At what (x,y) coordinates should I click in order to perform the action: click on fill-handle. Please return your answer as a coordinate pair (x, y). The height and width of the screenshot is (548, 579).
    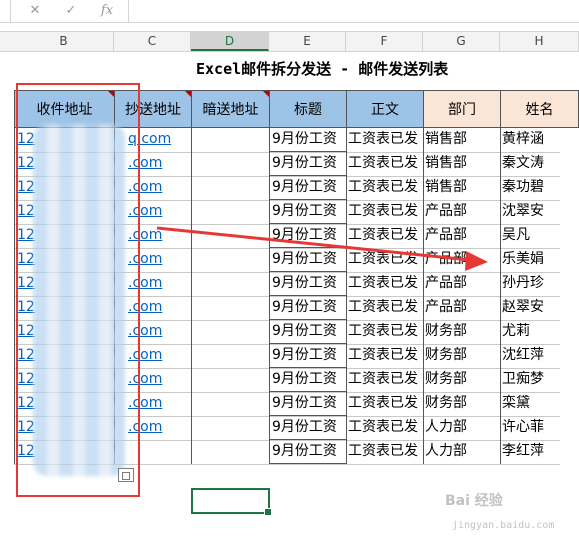
    Looking at the image, I should click on (268, 512).